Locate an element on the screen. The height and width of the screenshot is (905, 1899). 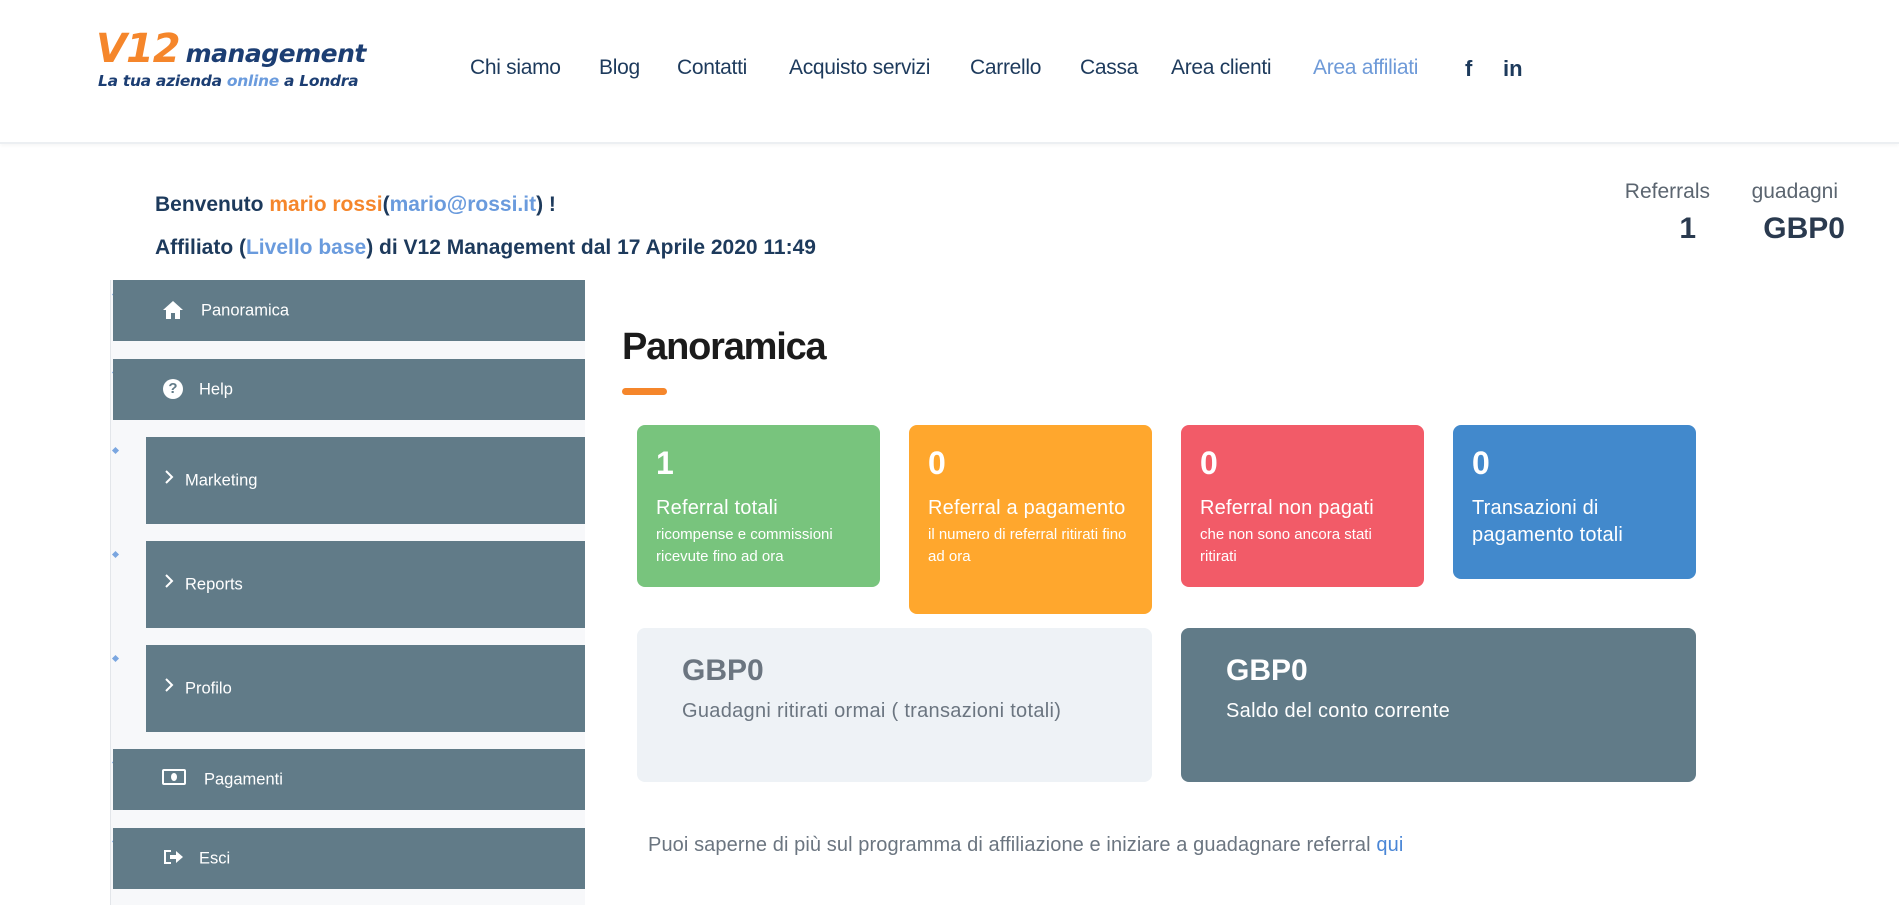
footer-link-qui: qui is located at coordinates (1389, 845).